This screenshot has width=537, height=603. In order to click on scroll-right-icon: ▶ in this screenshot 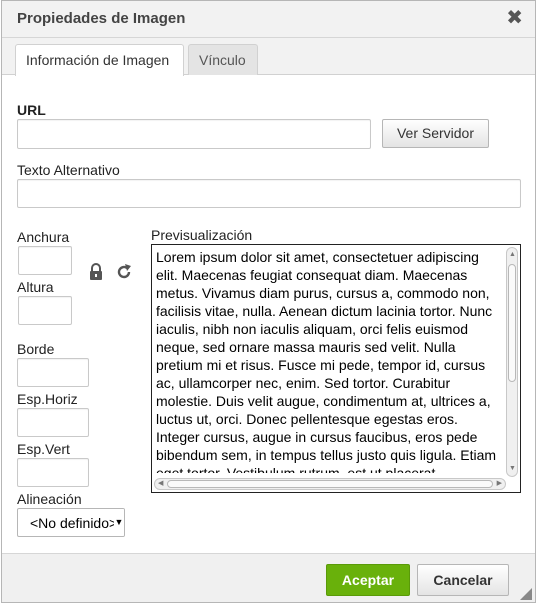, I will do `click(499, 484)`.